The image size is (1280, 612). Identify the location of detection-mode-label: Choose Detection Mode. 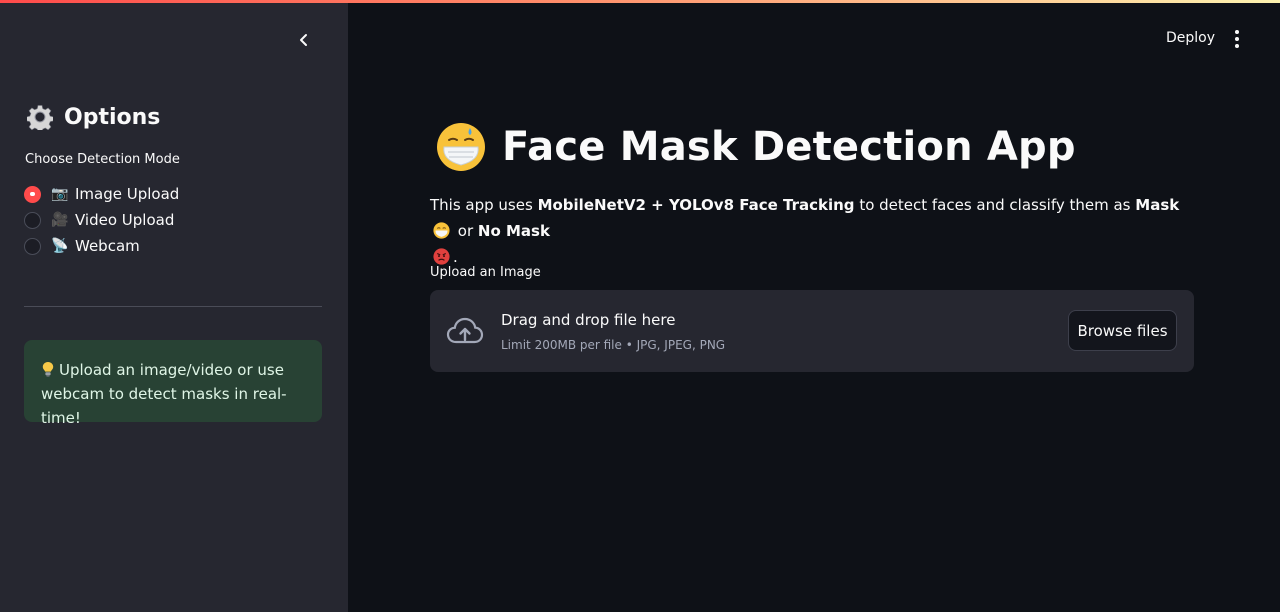
(102, 159).